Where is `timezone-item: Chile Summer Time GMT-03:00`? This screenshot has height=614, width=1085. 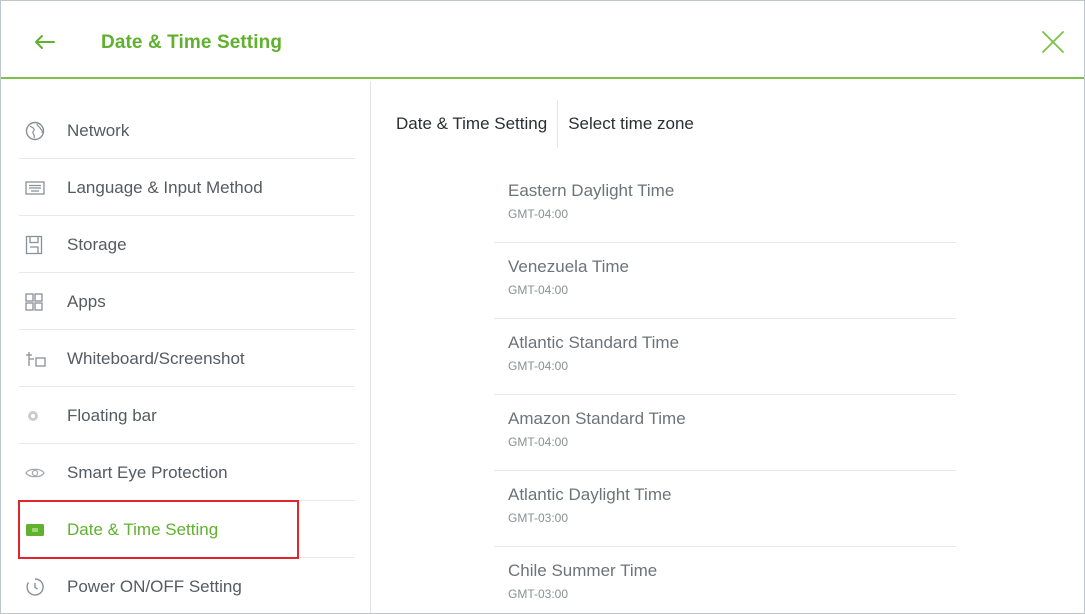 timezone-item: Chile Summer Time GMT-03:00 is located at coordinates (725, 580).